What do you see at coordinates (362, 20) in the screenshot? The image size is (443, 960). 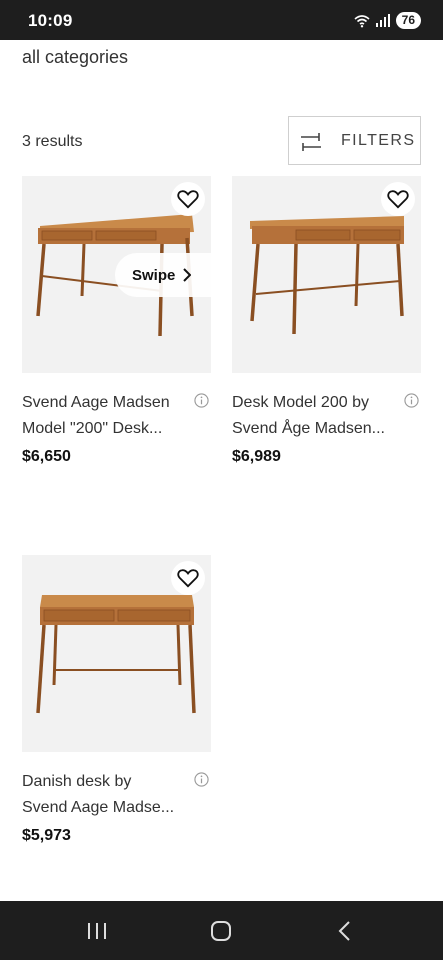 I see `wifi-icon` at bounding box center [362, 20].